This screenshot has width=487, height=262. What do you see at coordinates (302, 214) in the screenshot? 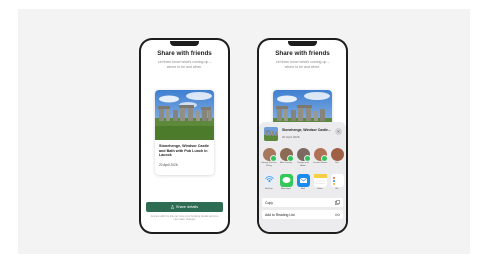
I see `add-to-reading-list-action: Add to Reading List` at bounding box center [302, 214].